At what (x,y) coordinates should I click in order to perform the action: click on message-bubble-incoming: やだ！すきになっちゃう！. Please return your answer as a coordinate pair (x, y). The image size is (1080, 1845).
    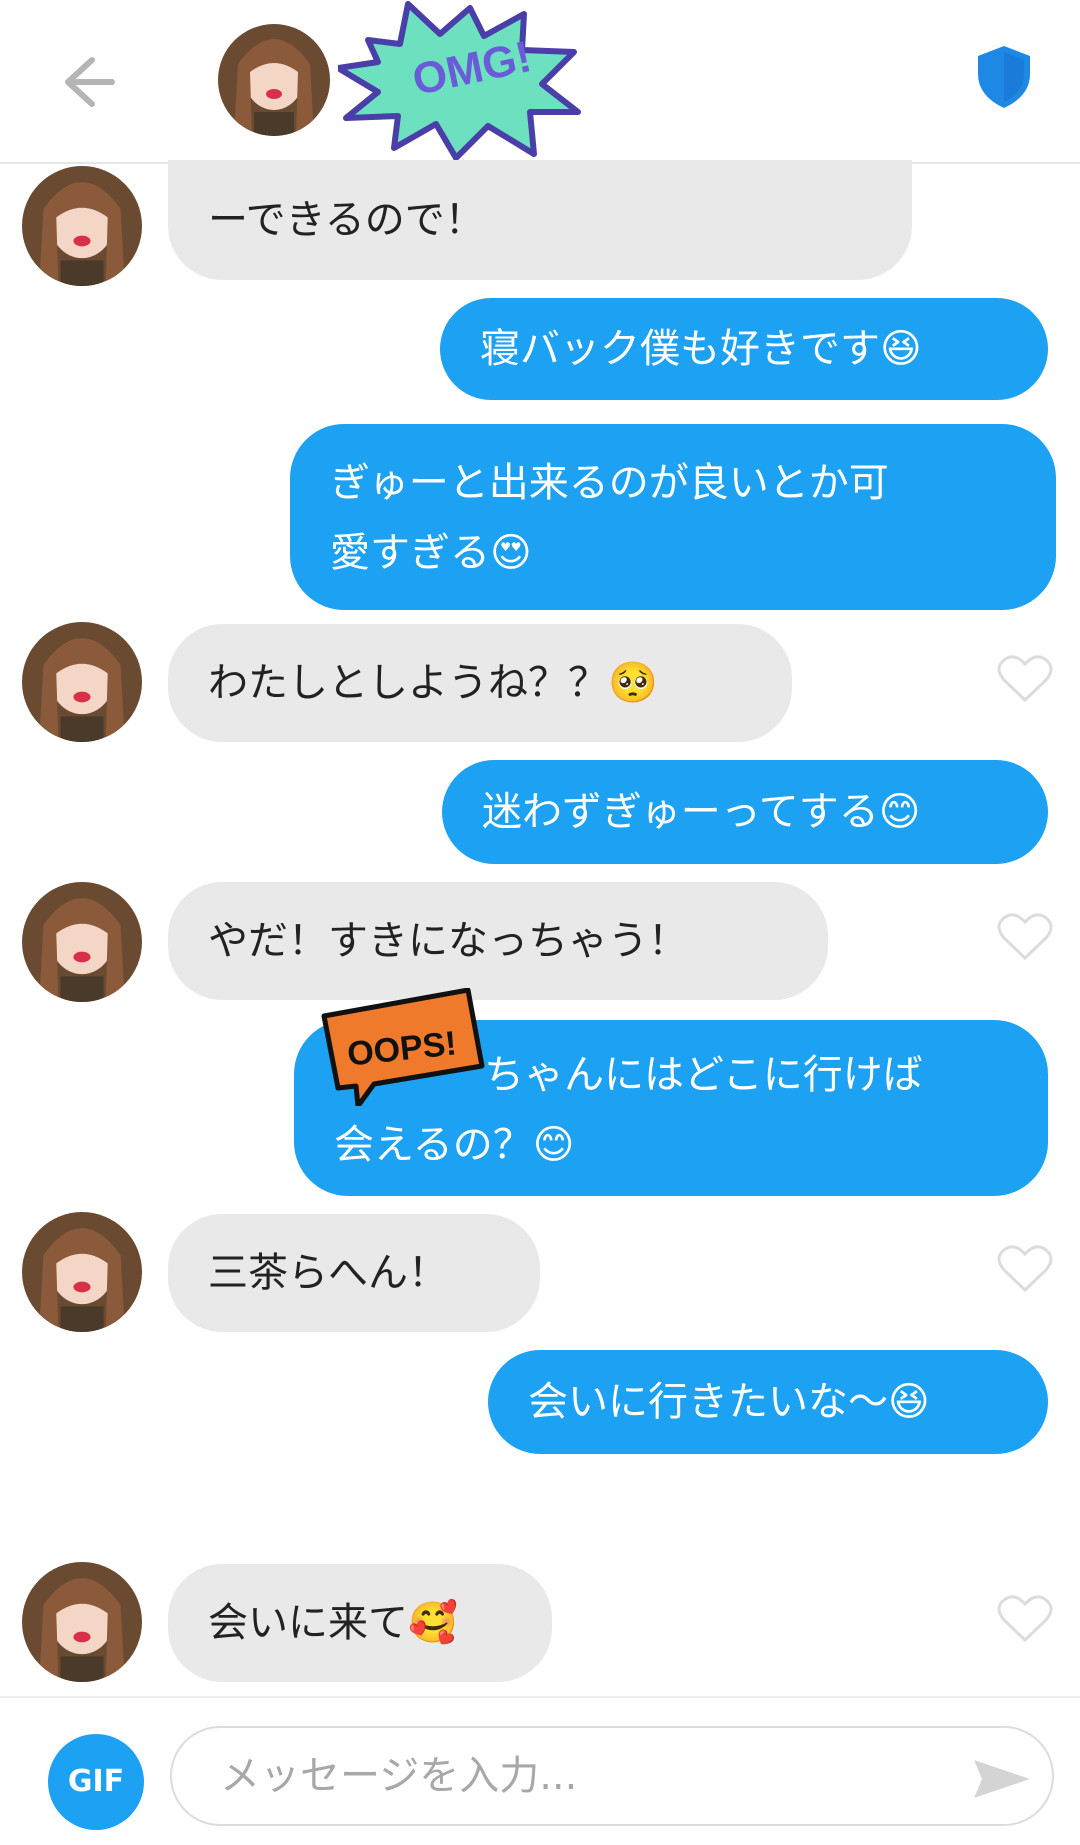
    Looking at the image, I should click on (498, 941).